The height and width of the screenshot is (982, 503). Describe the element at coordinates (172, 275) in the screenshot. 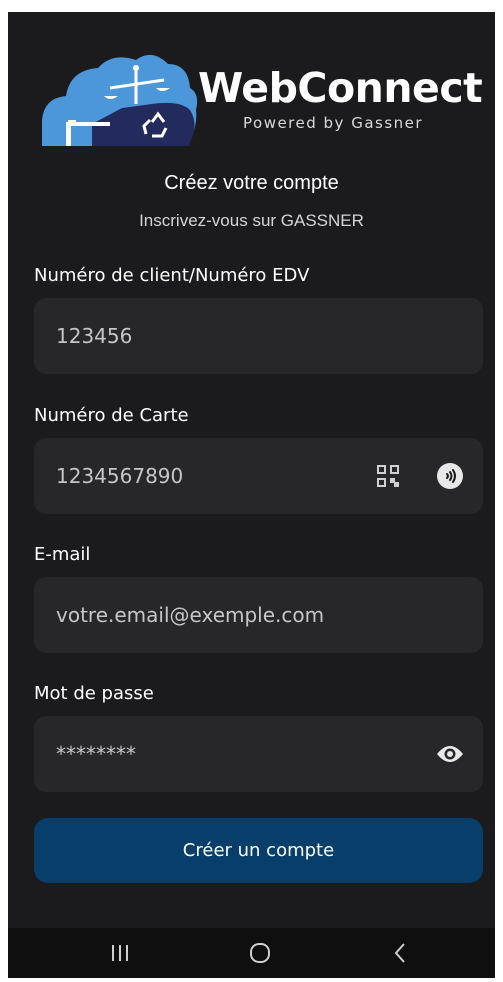

I see `client-number-label: Numéro de client/Numéro EDV` at that location.